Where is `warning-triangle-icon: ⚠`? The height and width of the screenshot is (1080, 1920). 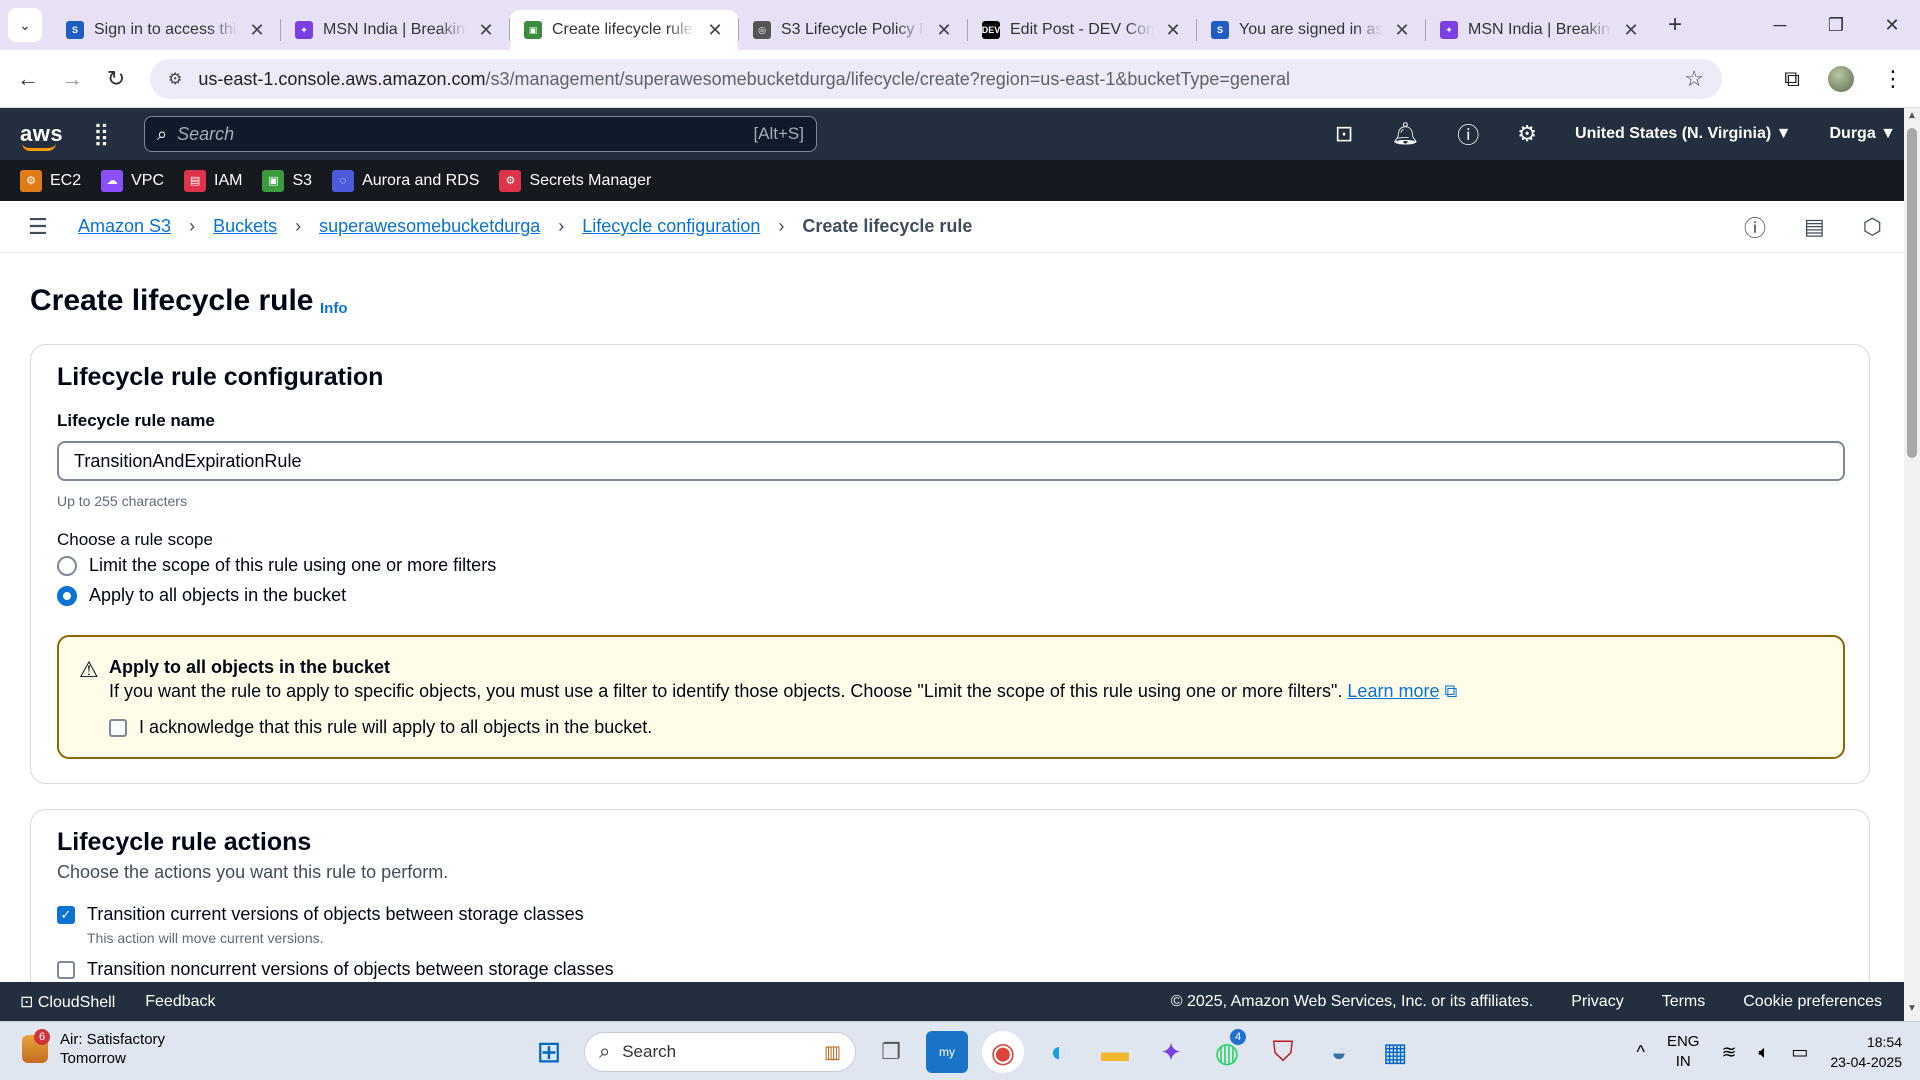 warning-triangle-icon: ⚠ is located at coordinates (89, 669).